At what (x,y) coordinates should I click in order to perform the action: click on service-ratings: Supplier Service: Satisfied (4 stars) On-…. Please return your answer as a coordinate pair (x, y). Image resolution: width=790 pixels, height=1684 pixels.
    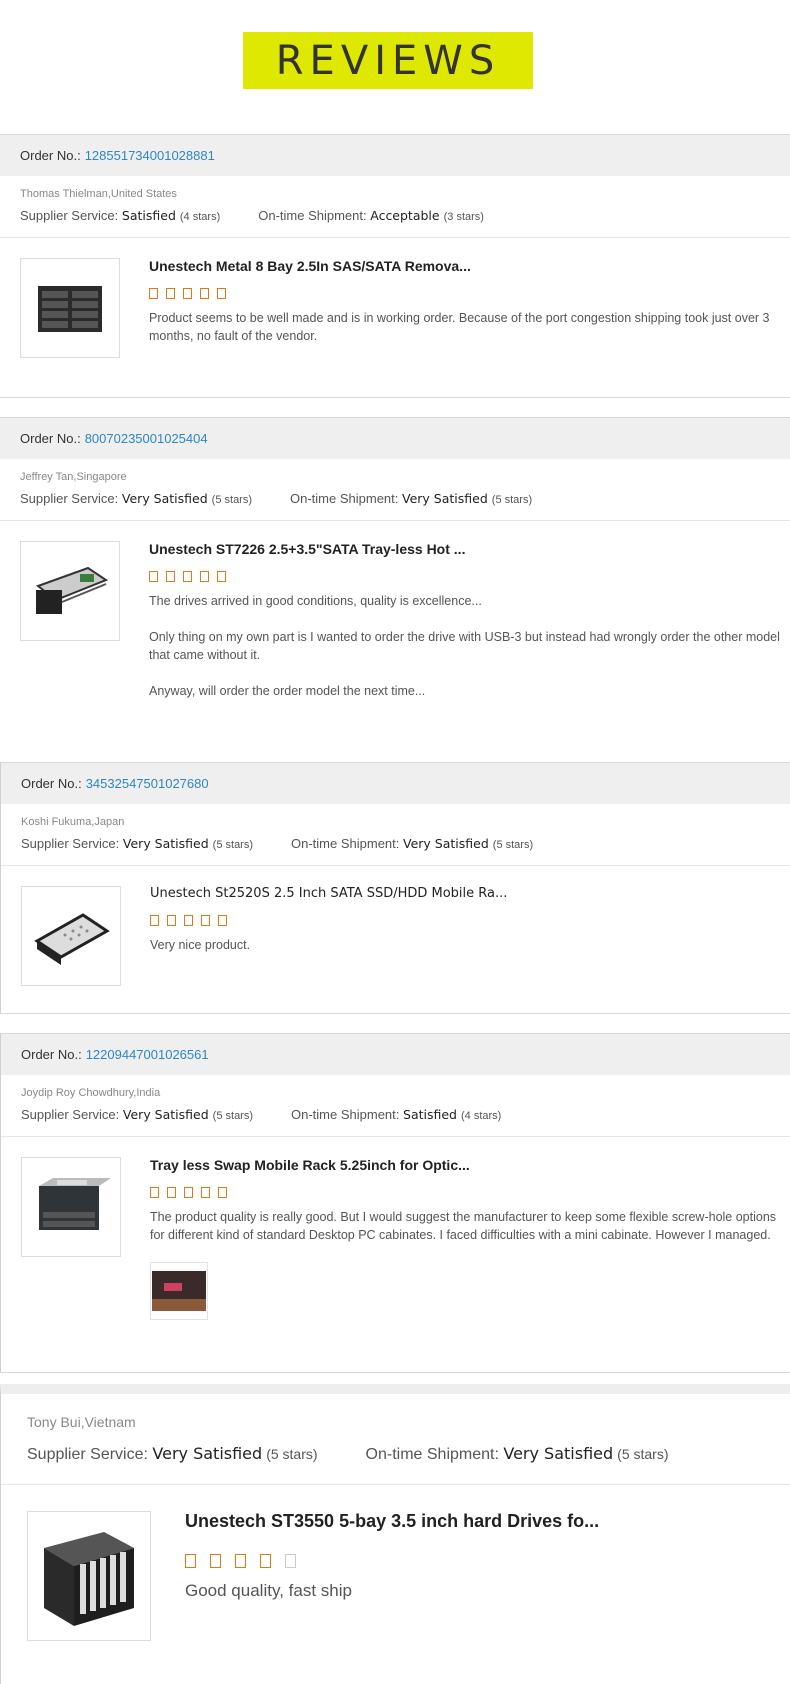
    Looking at the image, I should click on (400, 215).